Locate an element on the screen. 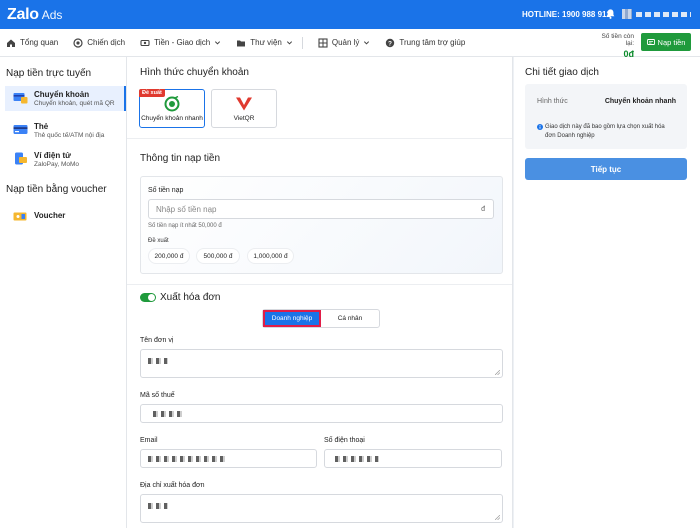 The image size is (700, 528). folder-icon is located at coordinates (241, 43).